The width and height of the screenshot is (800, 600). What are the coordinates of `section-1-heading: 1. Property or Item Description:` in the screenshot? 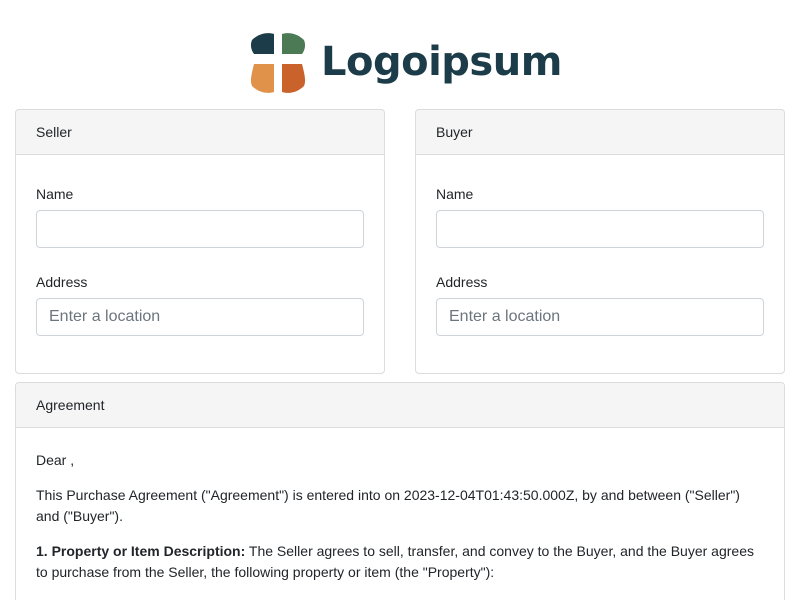 It's located at (141, 551).